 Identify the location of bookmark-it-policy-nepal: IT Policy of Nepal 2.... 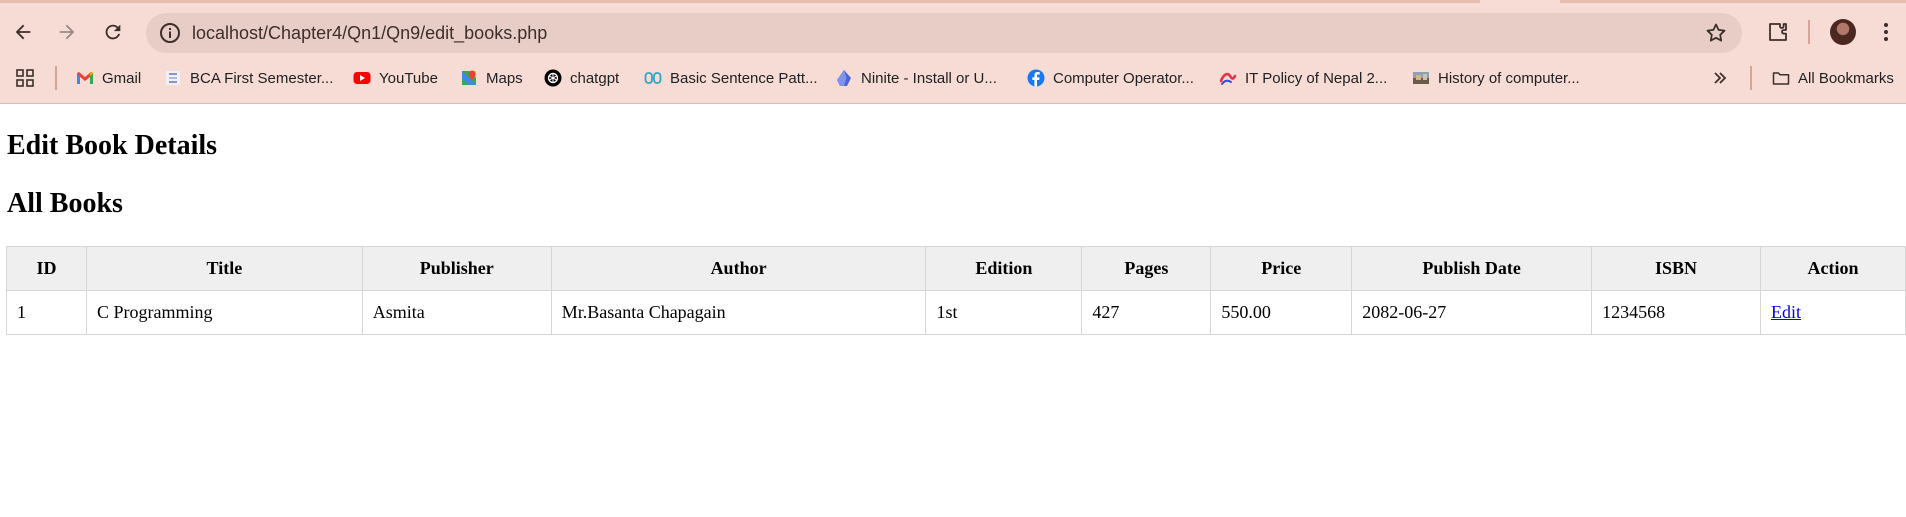
(1303, 78).